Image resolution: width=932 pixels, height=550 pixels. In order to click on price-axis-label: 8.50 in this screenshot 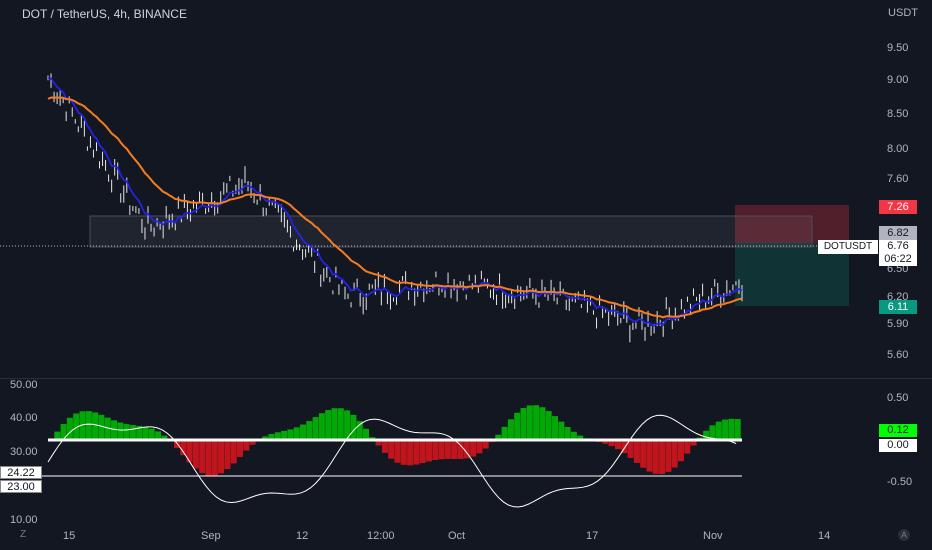, I will do `click(898, 114)`.